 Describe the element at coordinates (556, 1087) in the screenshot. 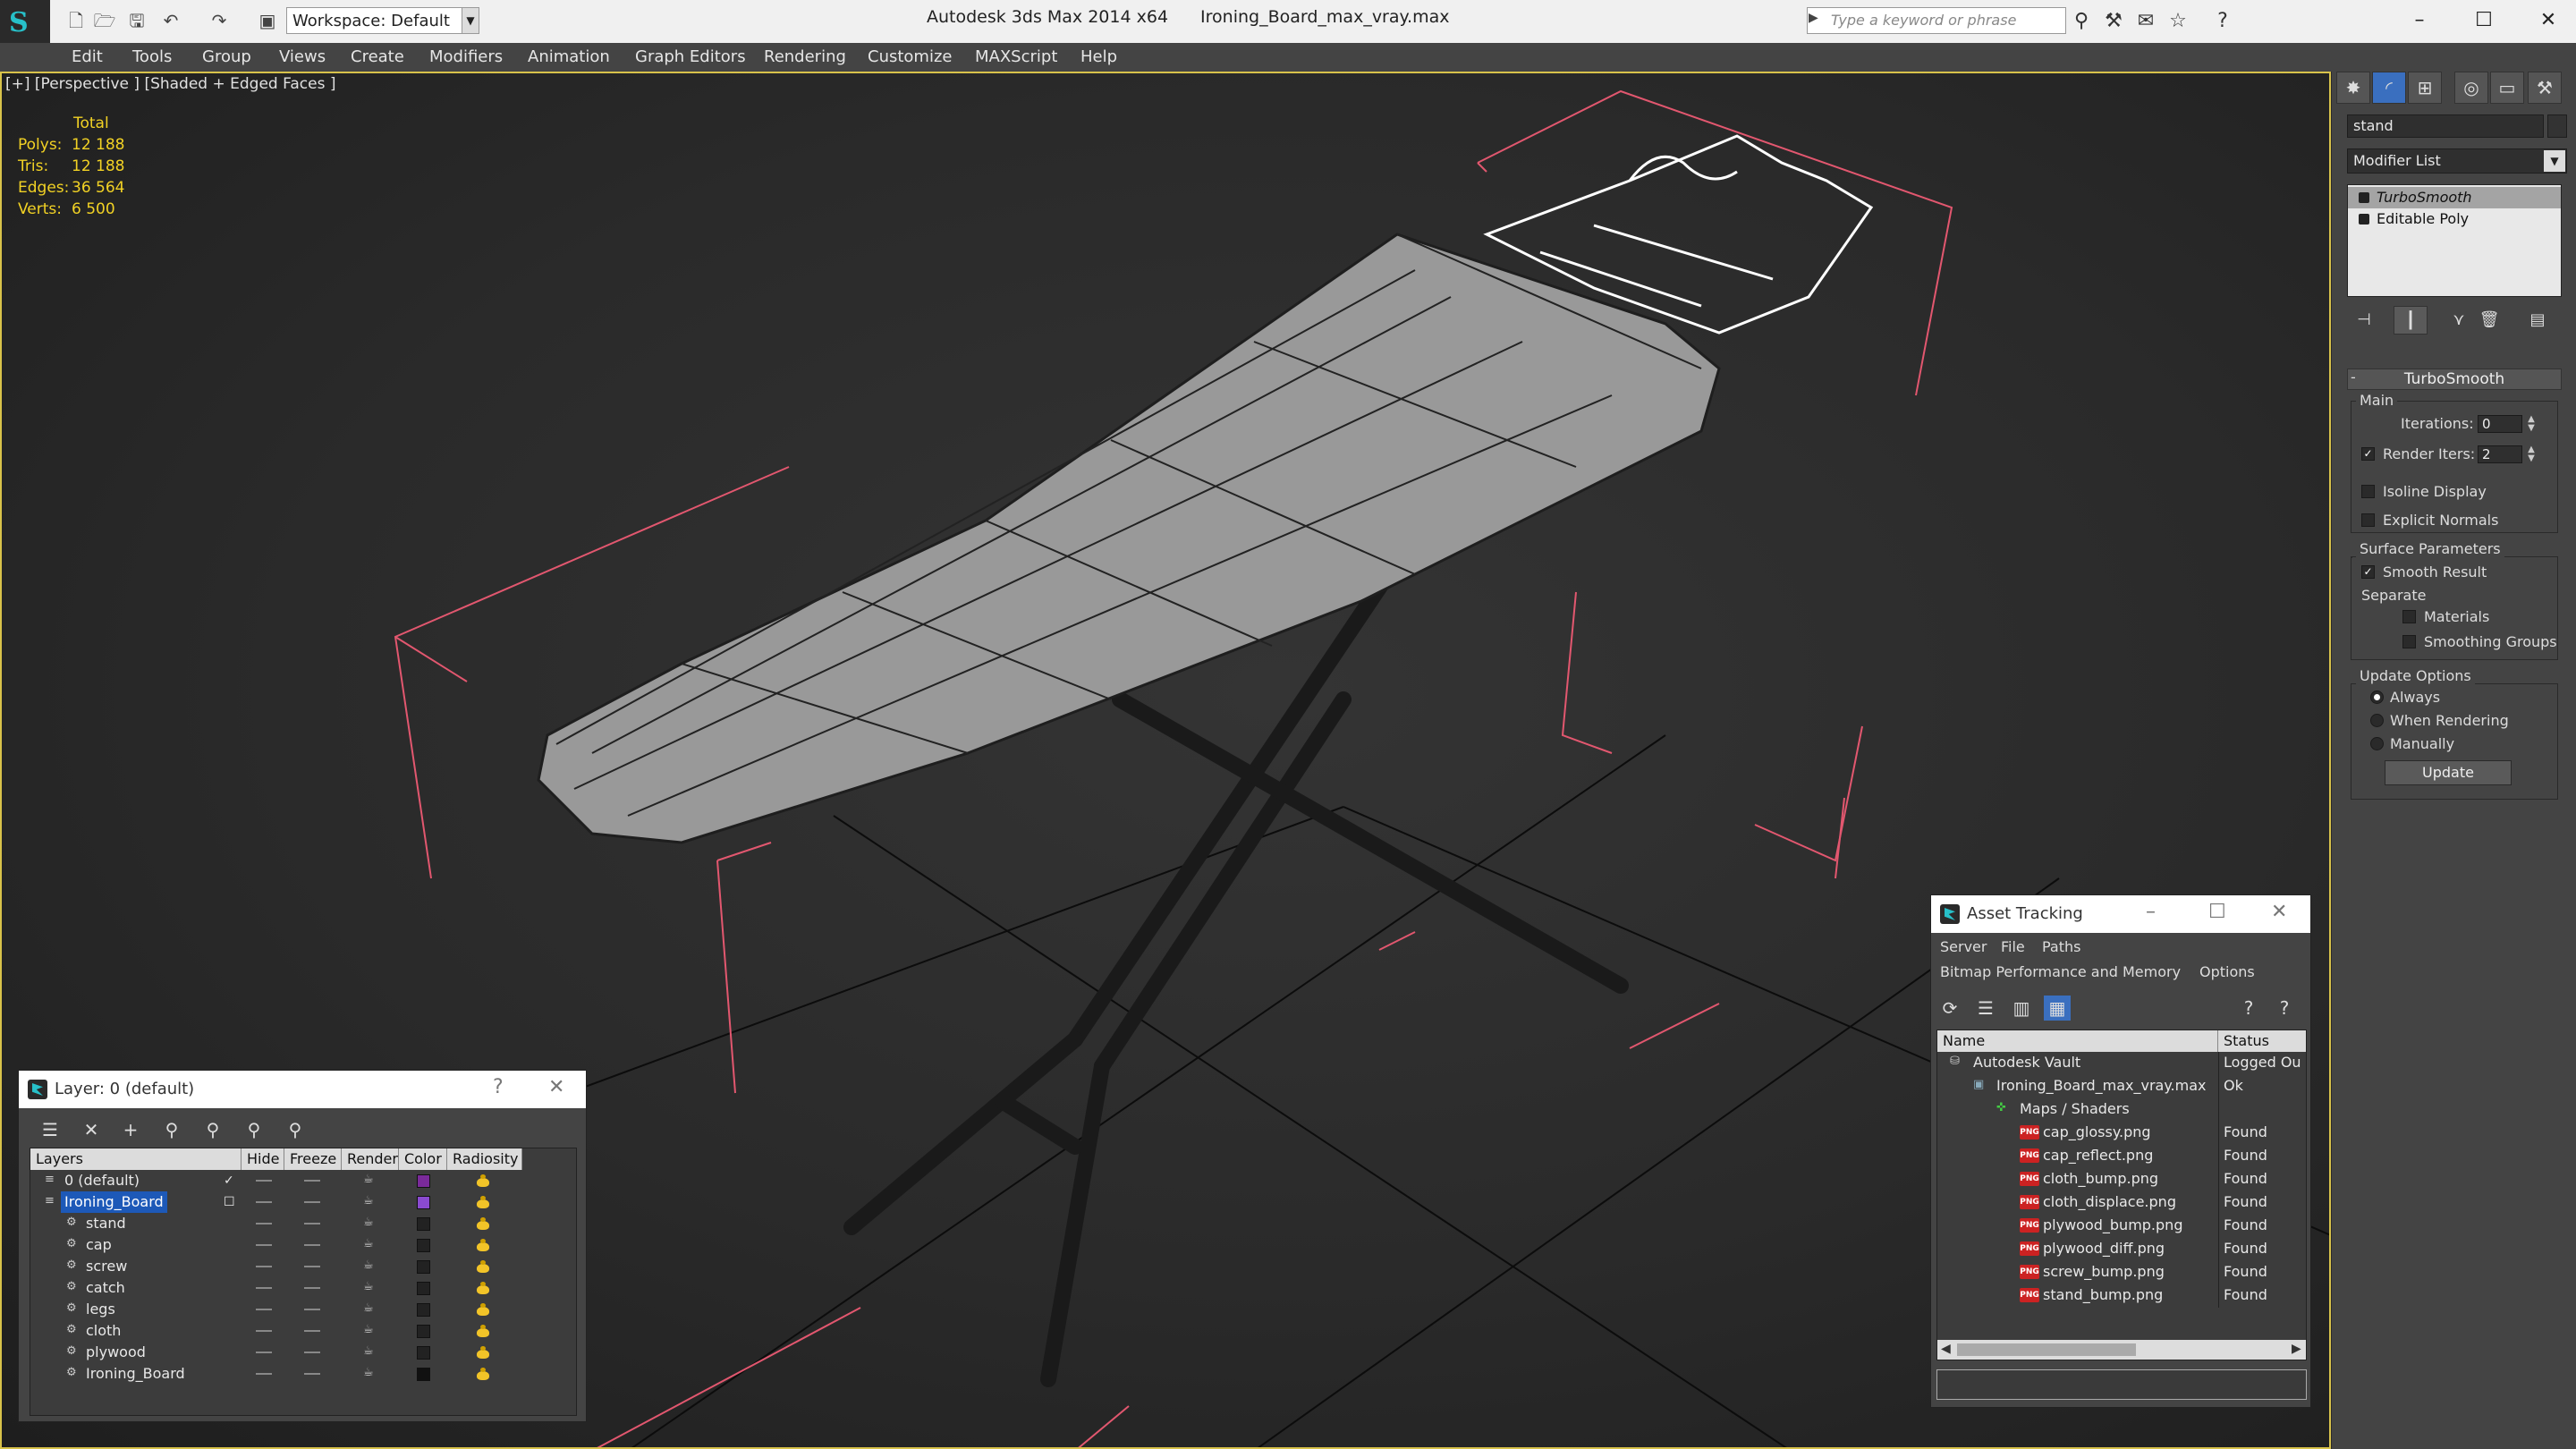

I see `close-icon: ✕` at that location.